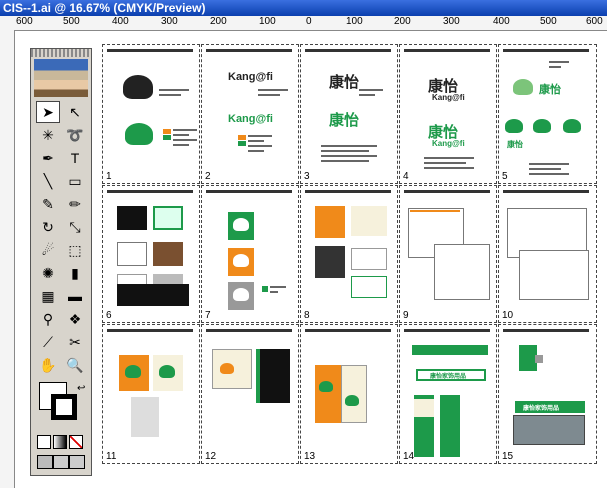  I want to click on page-number: 5, so click(505, 176).